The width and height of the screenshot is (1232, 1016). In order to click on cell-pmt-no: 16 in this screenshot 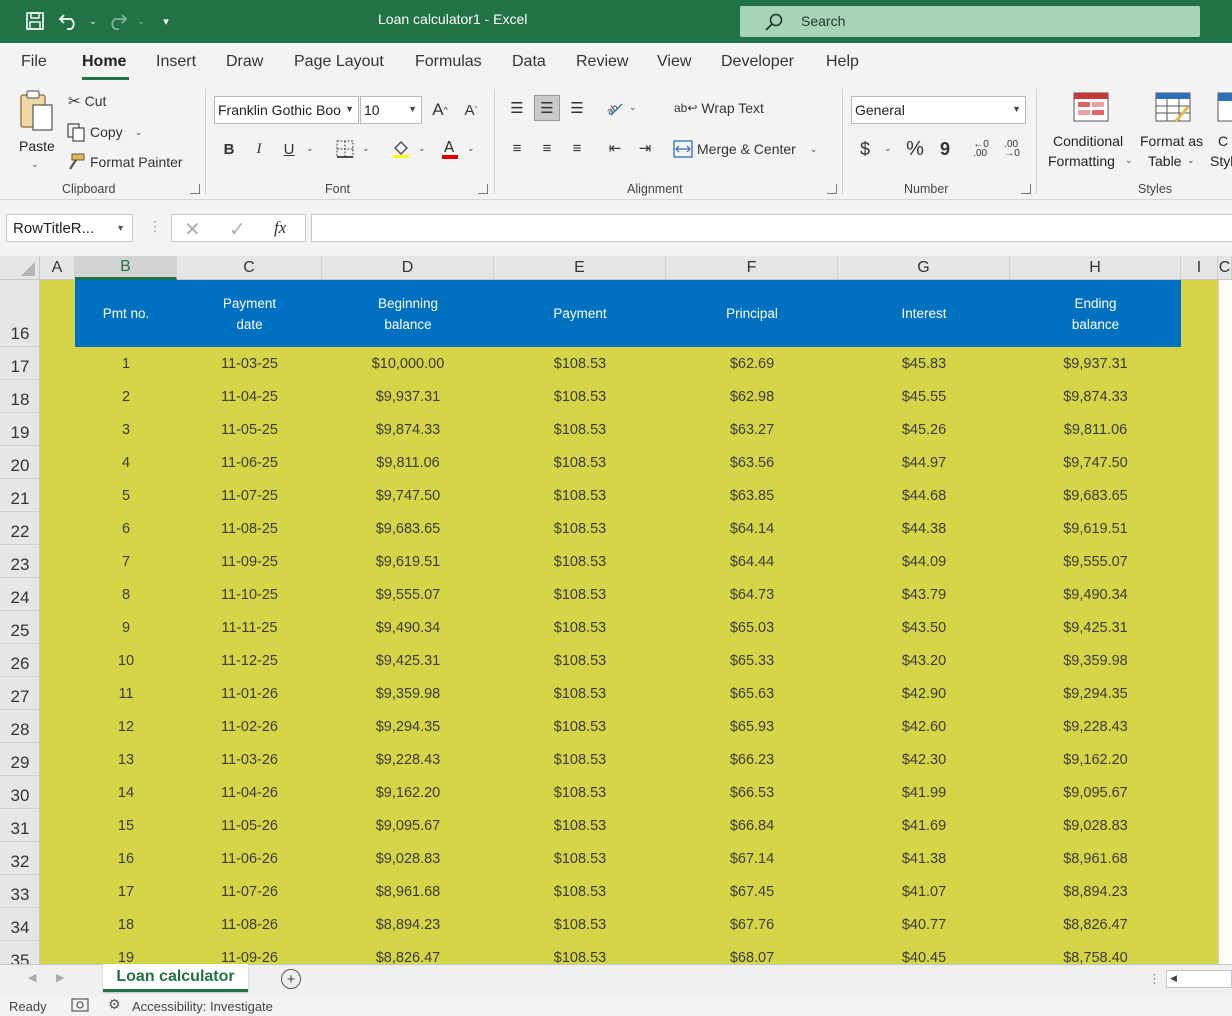, I will do `click(126, 858)`.